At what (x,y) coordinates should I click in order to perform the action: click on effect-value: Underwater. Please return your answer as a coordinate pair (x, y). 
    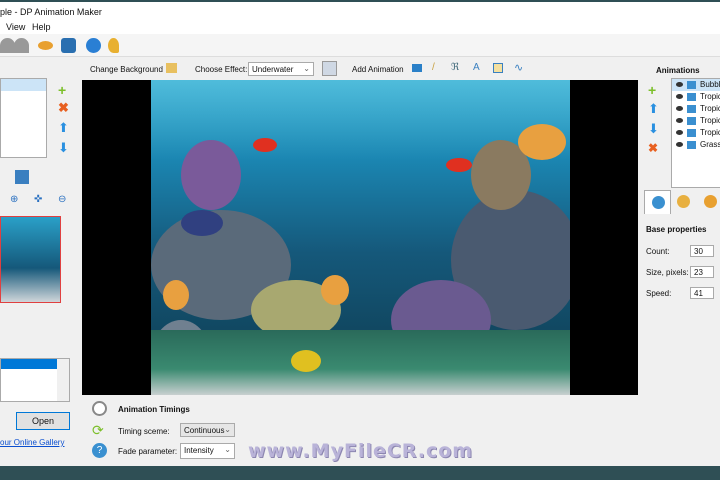
    Looking at the image, I should click on (273, 69).